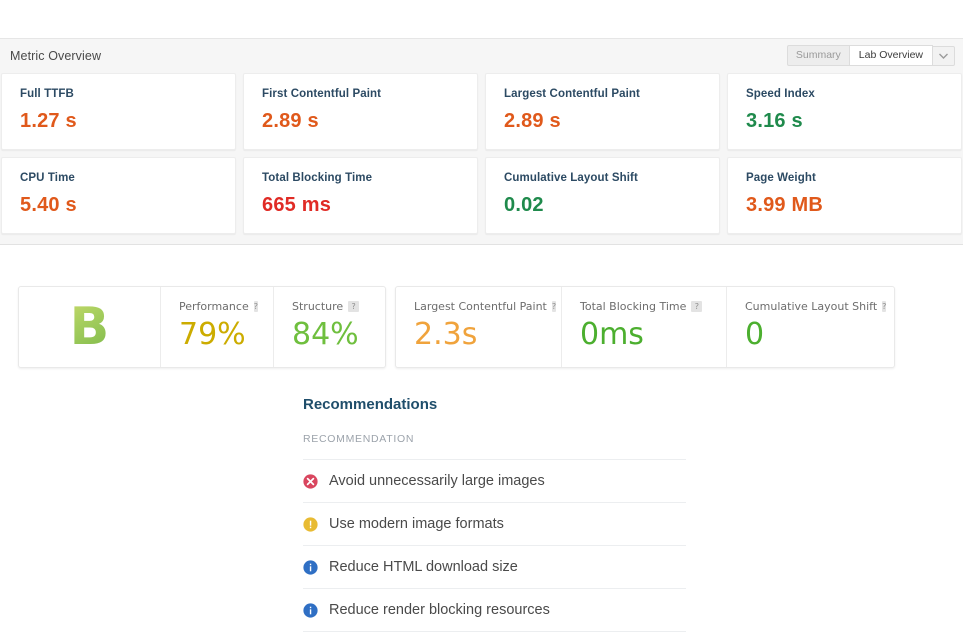 The image size is (963, 633). What do you see at coordinates (47, 94) in the screenshot?
I see `metric-card-label: Full TTFB` at bounding box center [47, 94].